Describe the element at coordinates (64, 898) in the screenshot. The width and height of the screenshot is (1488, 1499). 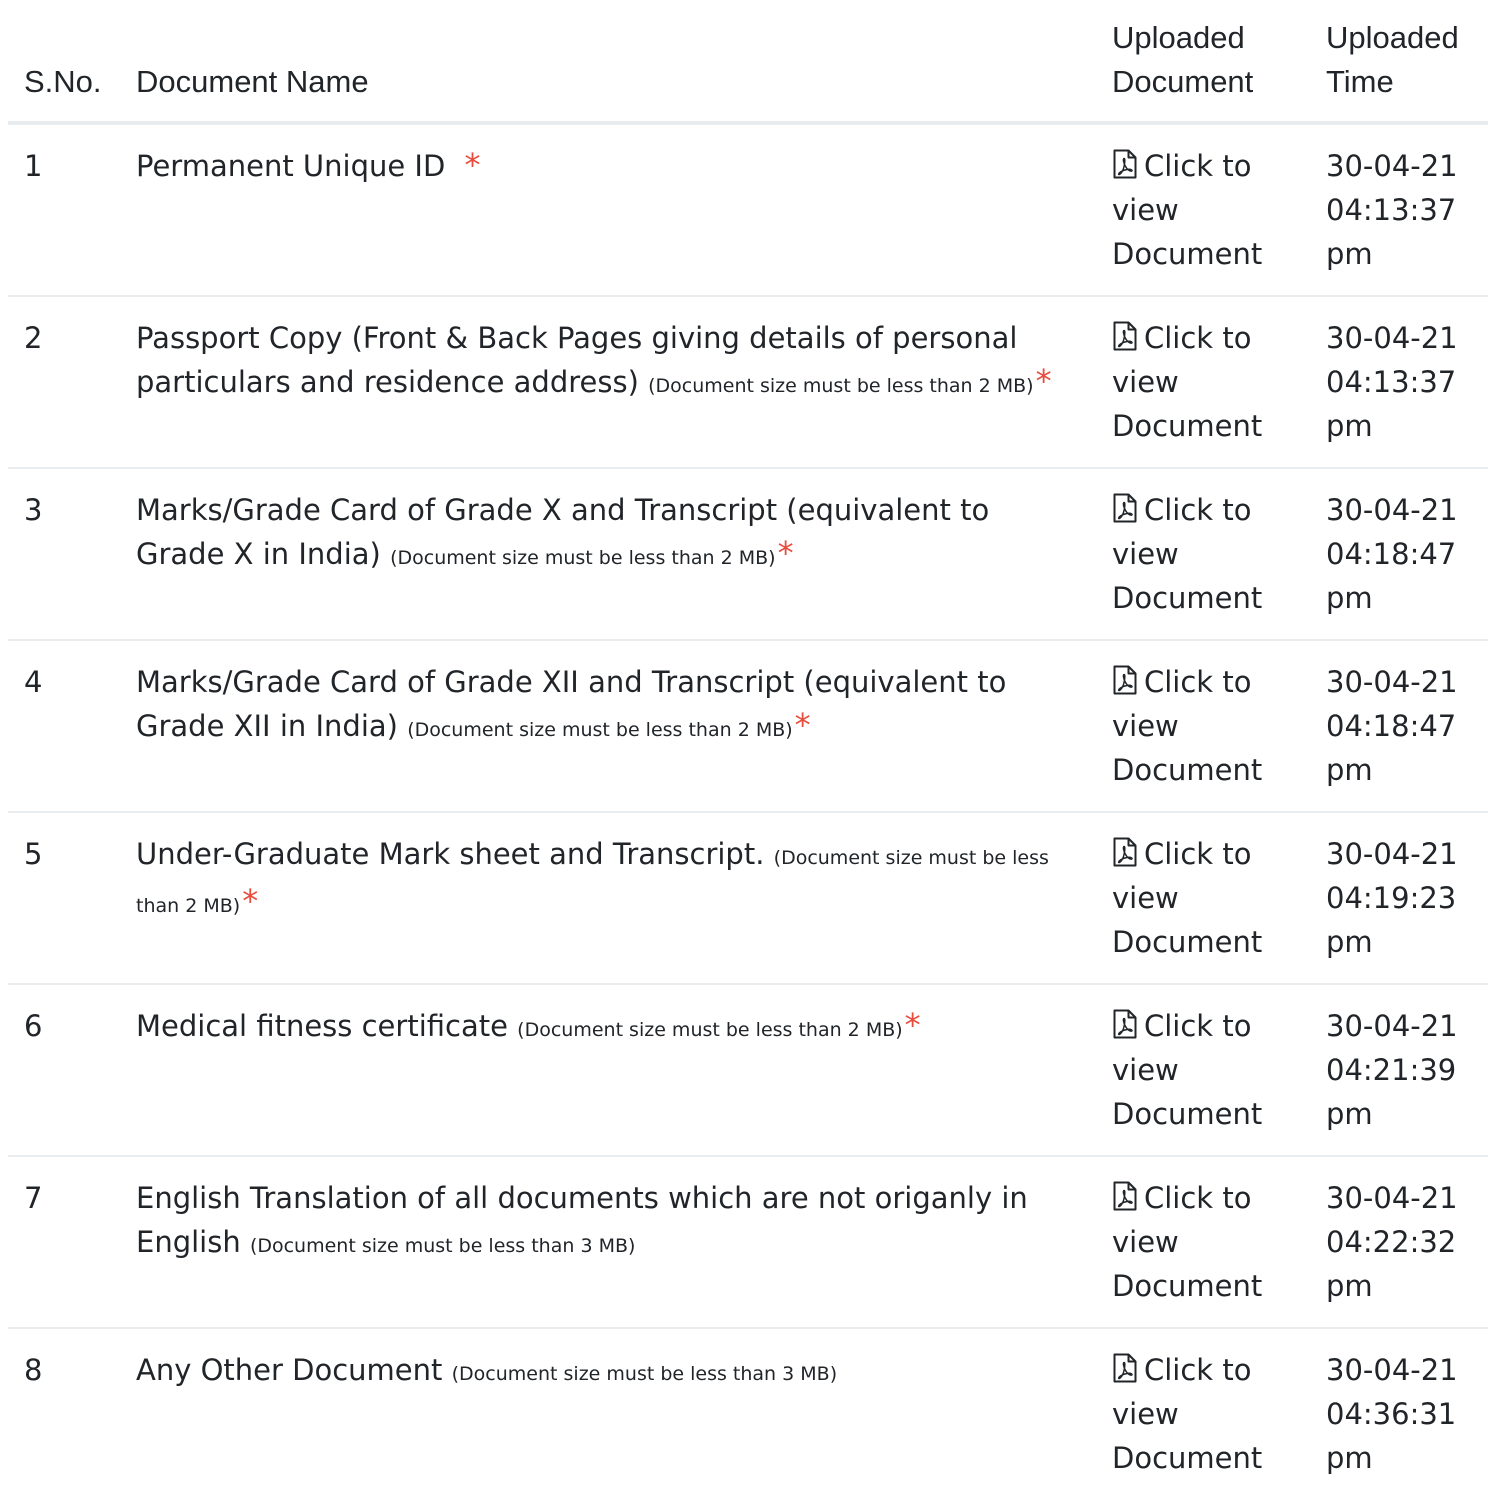
I see `row-sno: 5` at that location.